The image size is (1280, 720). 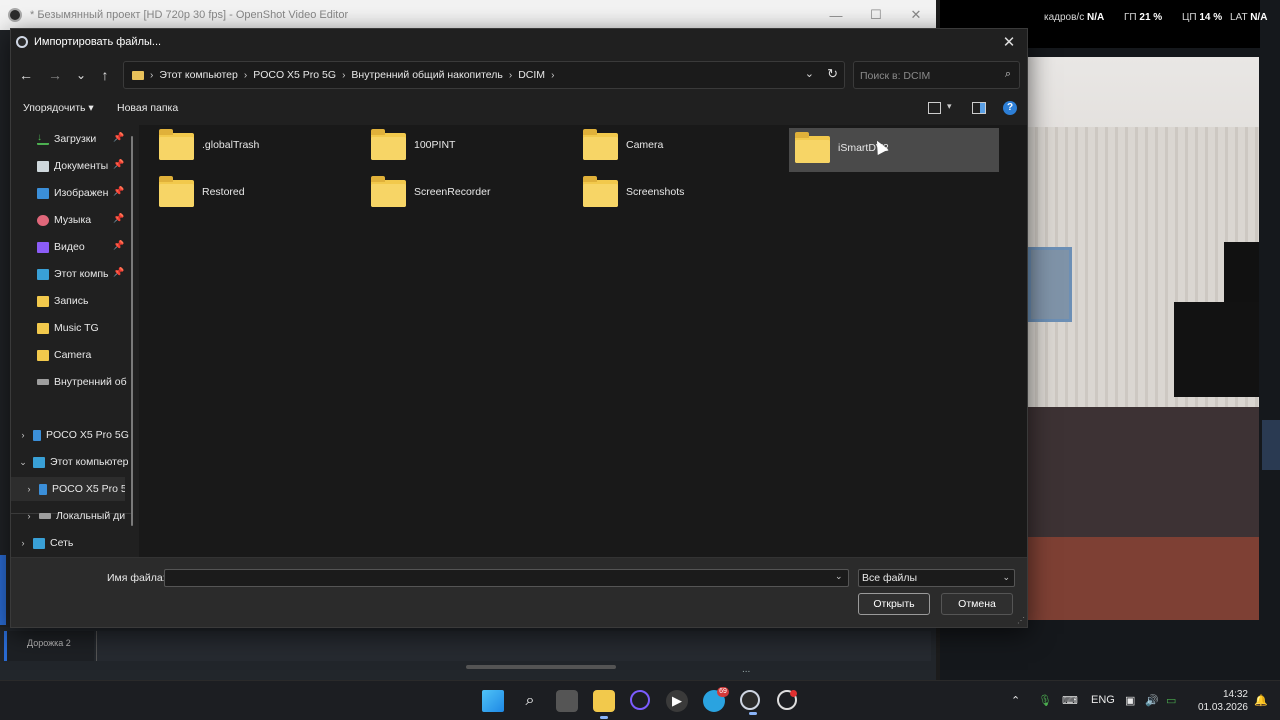 I want to click on folder-item-hovered: iSmartDV2, so click(x=894, y=150).